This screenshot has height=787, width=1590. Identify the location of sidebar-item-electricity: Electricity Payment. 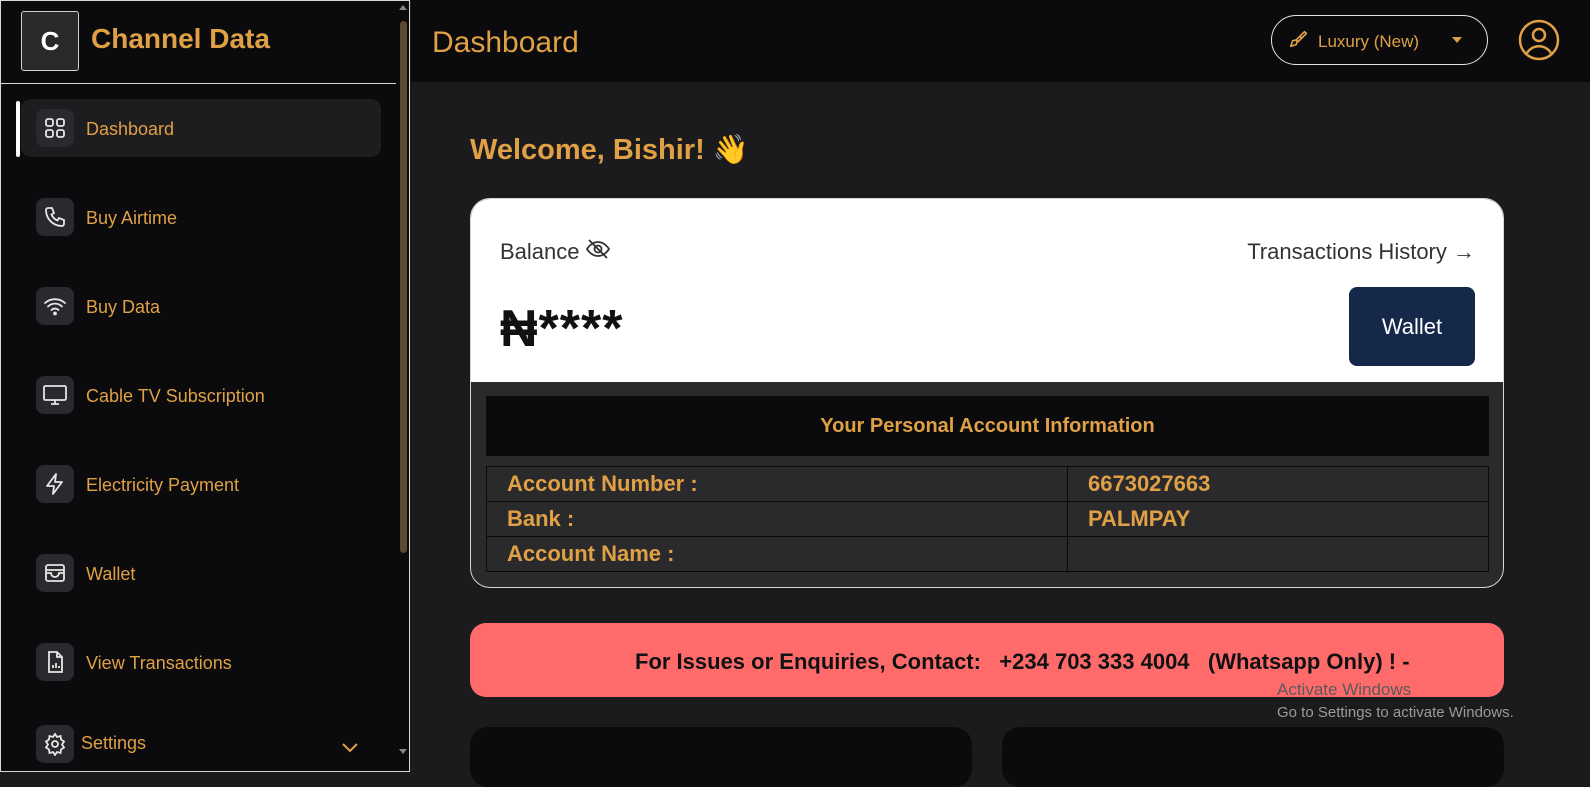
(201, 484).